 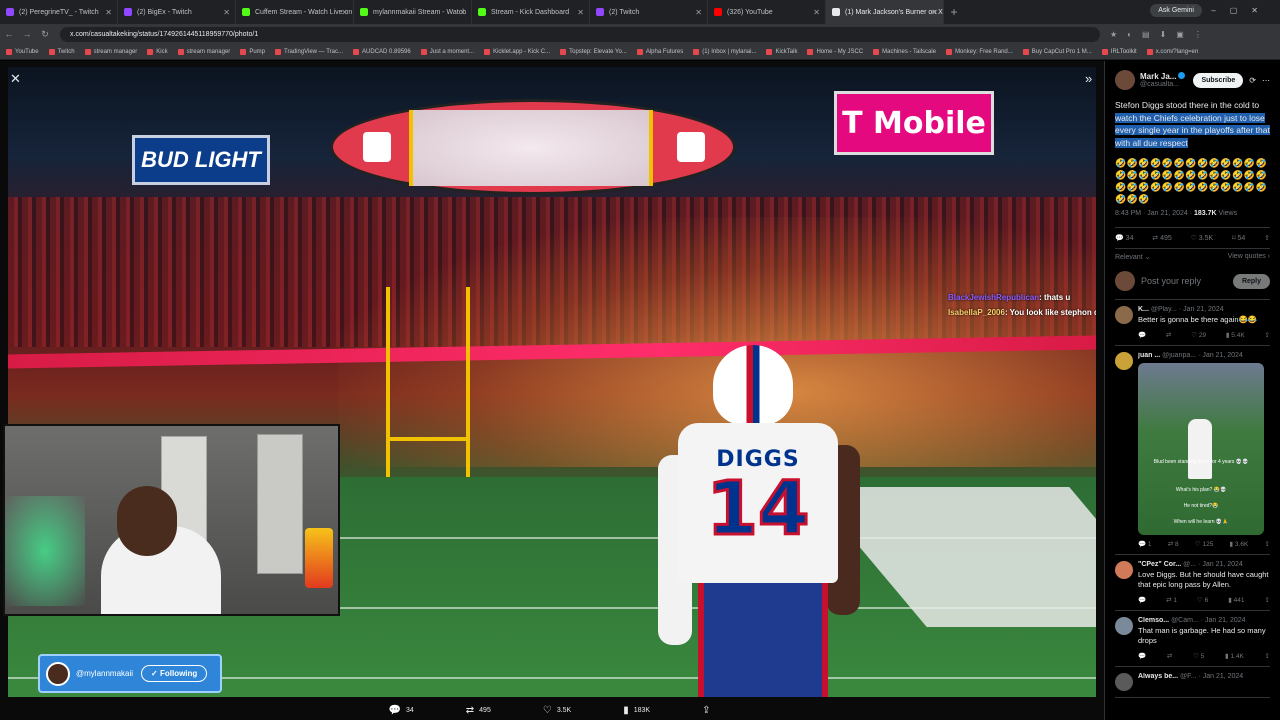 What do you see at coordinates (1088, 78) in the screenshot?
I see `expand-panel-icon: »` at bounding box center [1088, 78].